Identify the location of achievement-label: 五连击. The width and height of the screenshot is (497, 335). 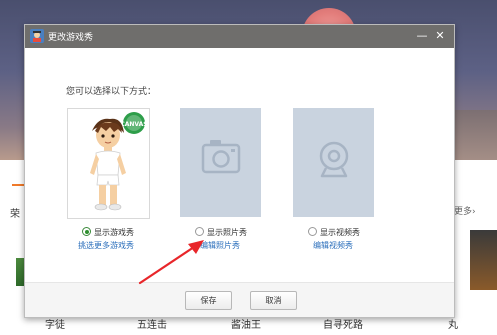
(152, 325).